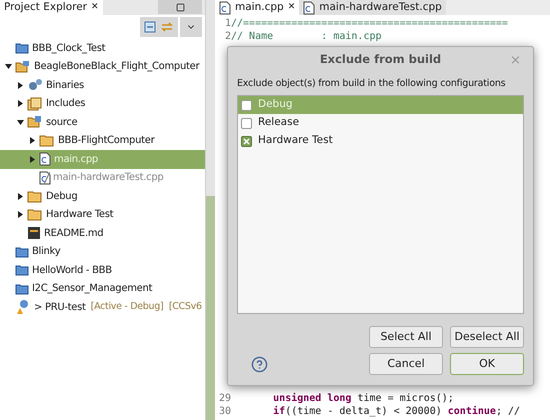 This screenshot has width=550, height=420. What do you see at coordinates (102, 141) in the screenshot?
I see `tree-item: BBB-FlightComputer` at bounding box center [102, 141].